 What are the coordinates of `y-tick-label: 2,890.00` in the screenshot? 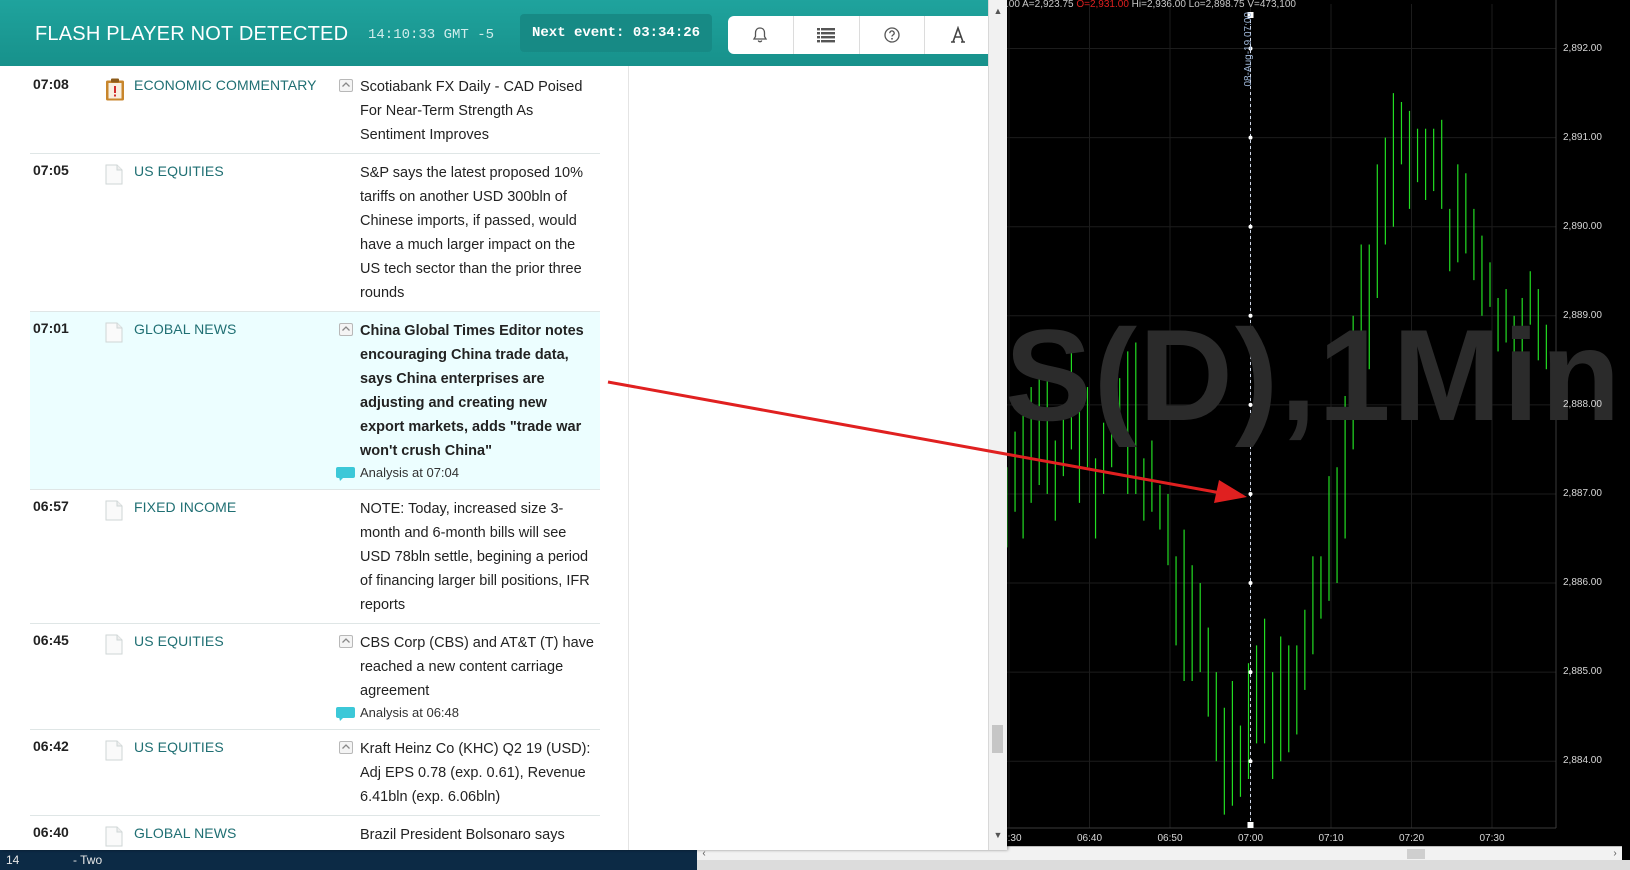 It's located at (1582, 226).